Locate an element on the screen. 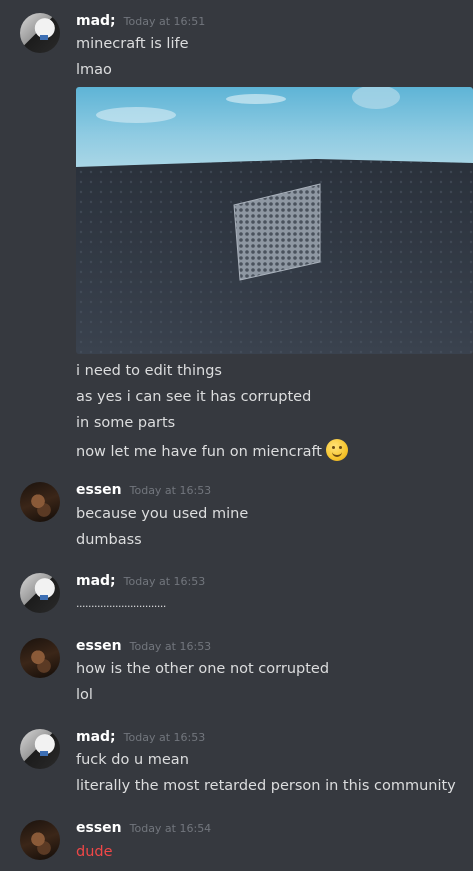  slightly-smiling-face-icon is located at coordinates (337, 450).